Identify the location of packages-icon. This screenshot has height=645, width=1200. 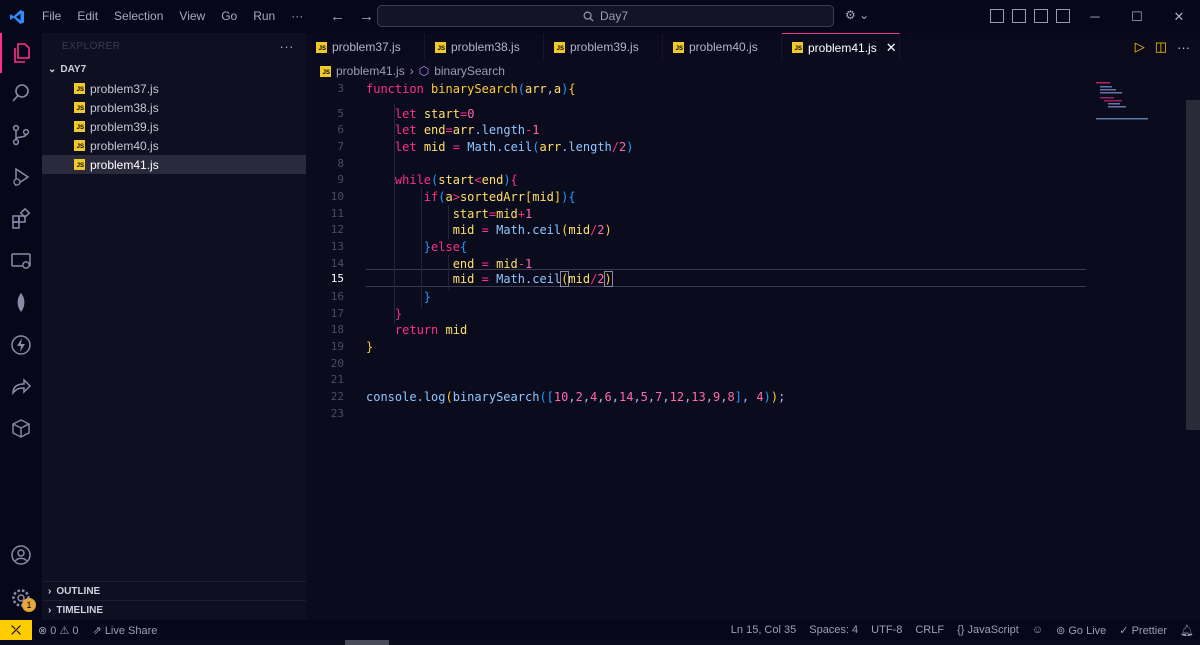
(21, 429).